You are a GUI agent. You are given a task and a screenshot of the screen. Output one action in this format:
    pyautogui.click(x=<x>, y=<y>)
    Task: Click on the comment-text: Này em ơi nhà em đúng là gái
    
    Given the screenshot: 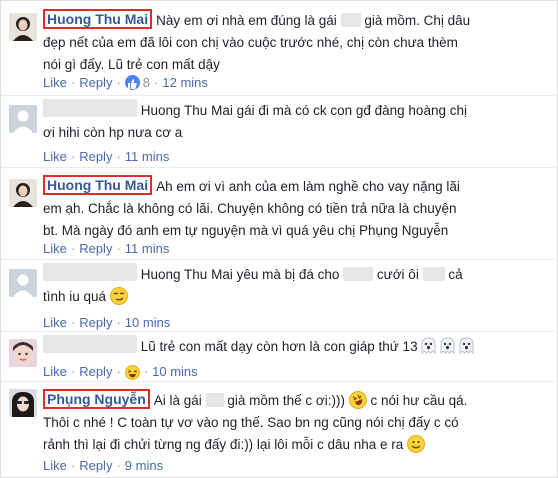 What is the action you would take?
    pyautogui.click(x=246, y=20)
    